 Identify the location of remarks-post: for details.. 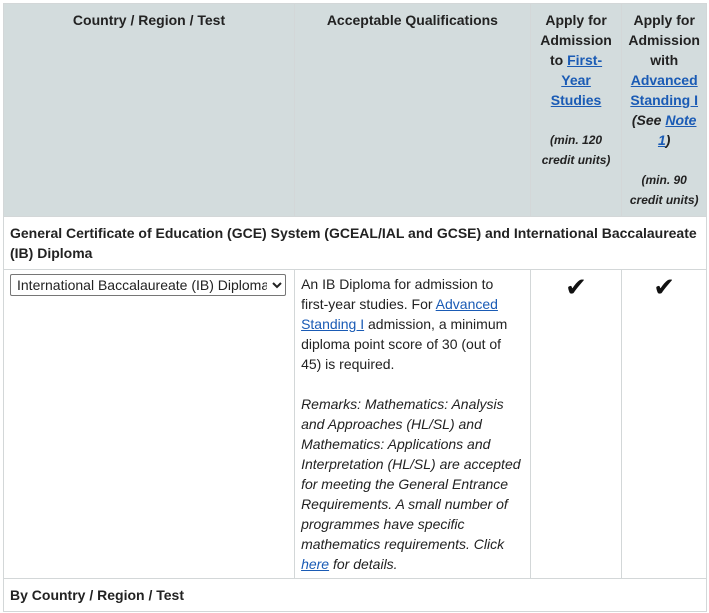
(363, 564).